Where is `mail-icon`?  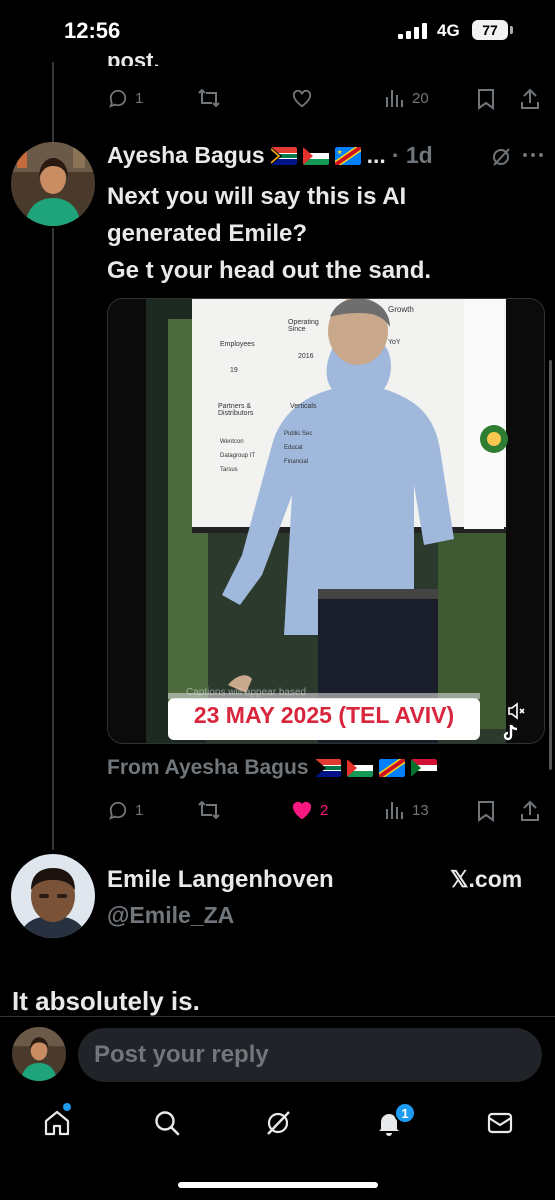
mail-icon is located at coordinates (500, 1123).